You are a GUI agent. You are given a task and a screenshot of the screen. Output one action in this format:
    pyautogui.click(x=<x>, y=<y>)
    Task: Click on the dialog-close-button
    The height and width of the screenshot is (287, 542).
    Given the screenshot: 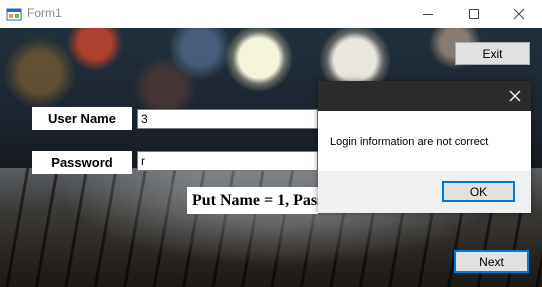 What is the action you would take?
    pyautogui.click(x=515, y=96)
    